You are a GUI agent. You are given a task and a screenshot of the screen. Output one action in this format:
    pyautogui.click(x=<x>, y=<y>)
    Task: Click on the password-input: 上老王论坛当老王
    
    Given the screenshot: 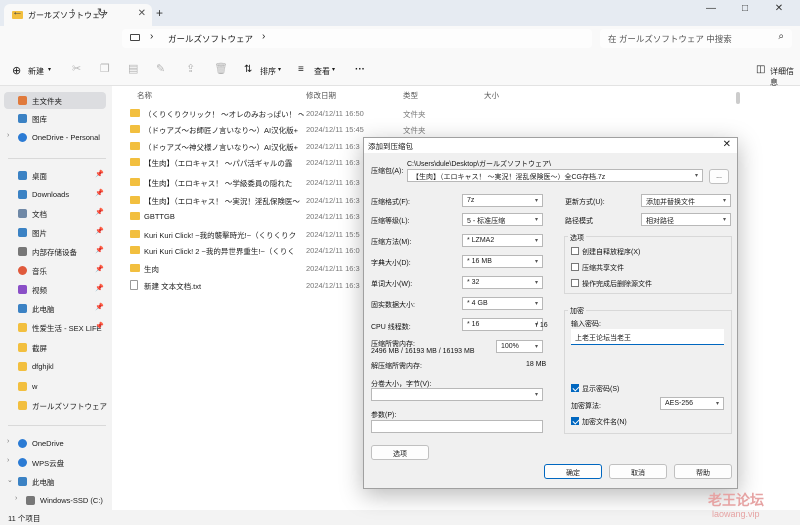 What is the action you would take?
    pyautogui.click(x=647, y=337)
    